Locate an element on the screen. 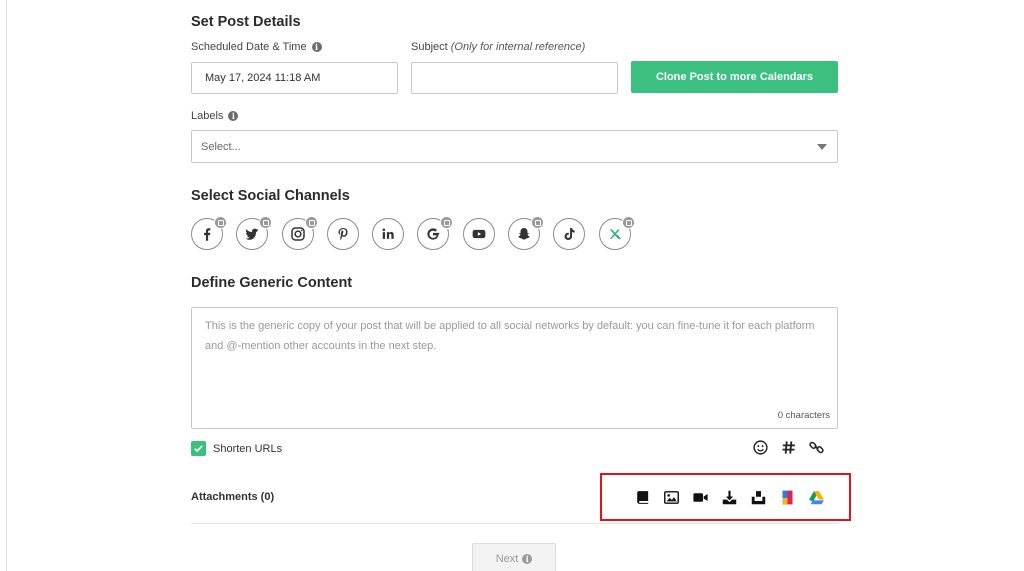 The height and width of the screenshot is (571, 1024). chevron-down-icon is located at coordinates (822, 147).